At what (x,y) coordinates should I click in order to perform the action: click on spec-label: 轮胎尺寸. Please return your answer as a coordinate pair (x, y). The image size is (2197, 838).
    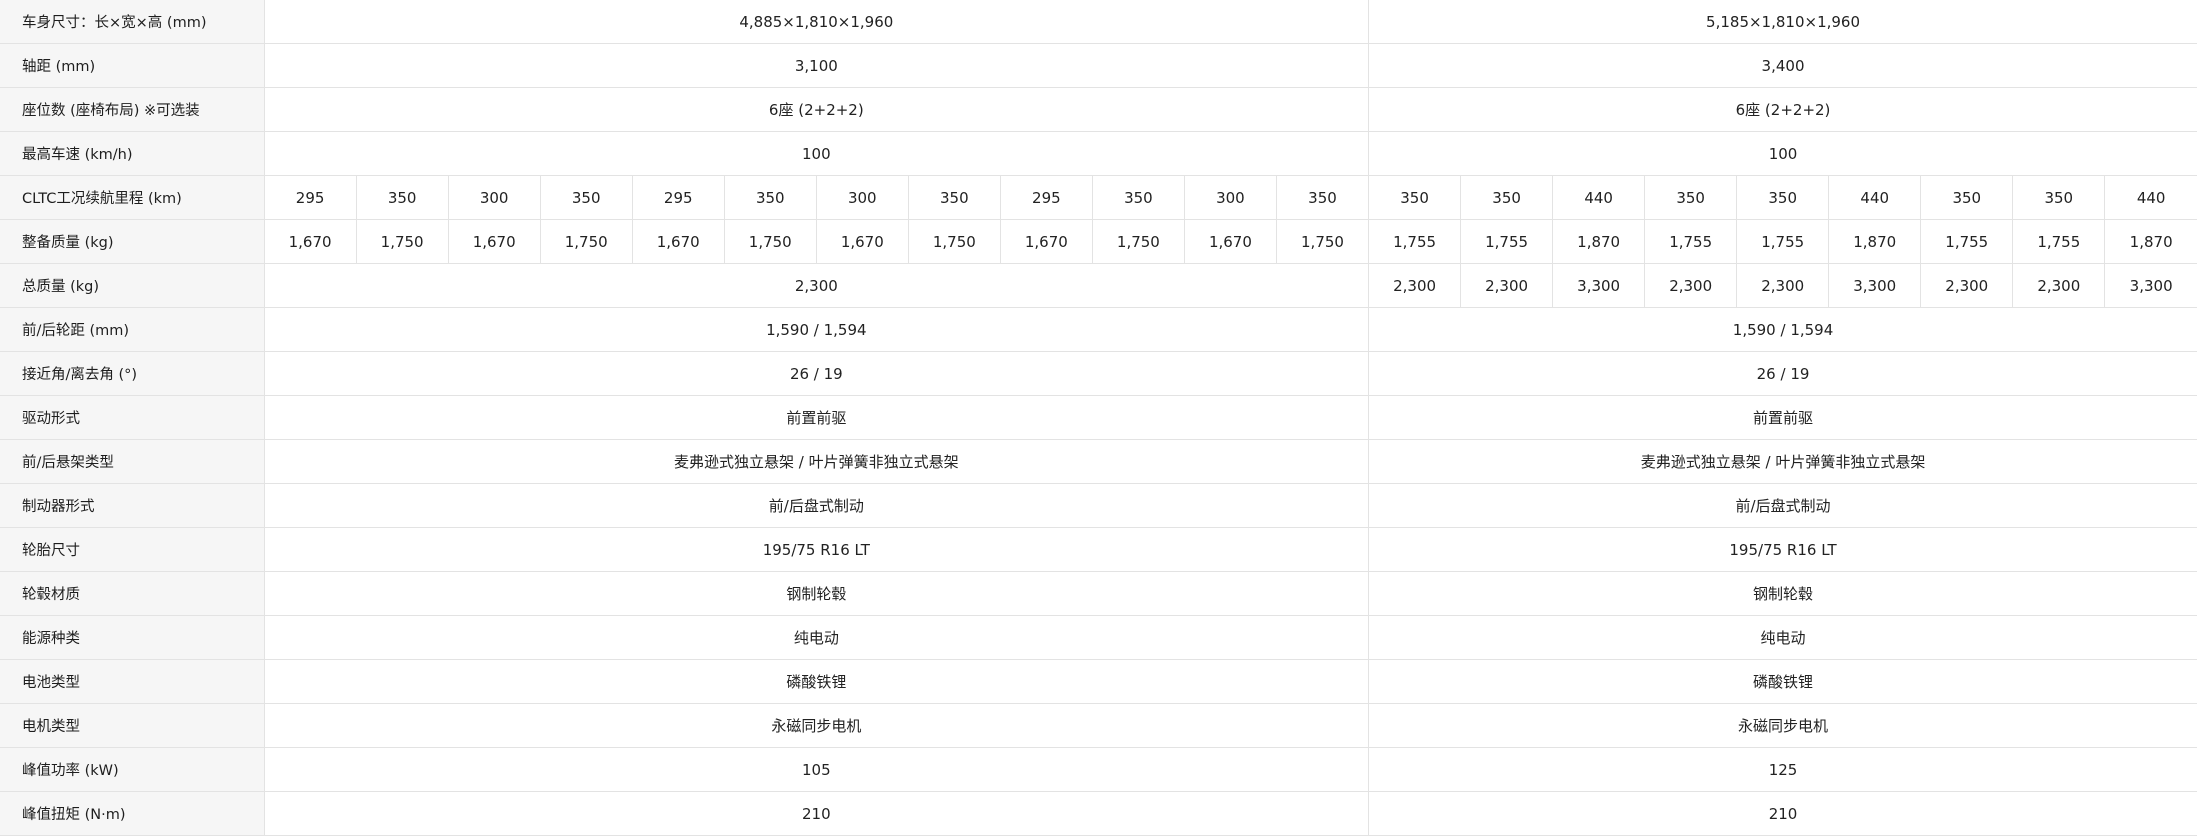
    Looking at the image, I should click on (132, 549).